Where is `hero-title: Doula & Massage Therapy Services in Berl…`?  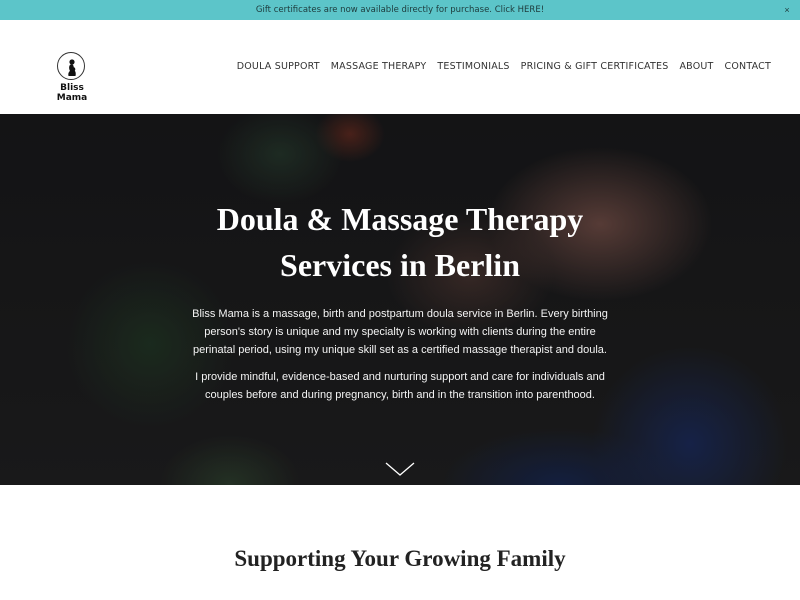
hero-title: Doula & Massage Therapy Services in Berl… is located at coordinates (400, 242).